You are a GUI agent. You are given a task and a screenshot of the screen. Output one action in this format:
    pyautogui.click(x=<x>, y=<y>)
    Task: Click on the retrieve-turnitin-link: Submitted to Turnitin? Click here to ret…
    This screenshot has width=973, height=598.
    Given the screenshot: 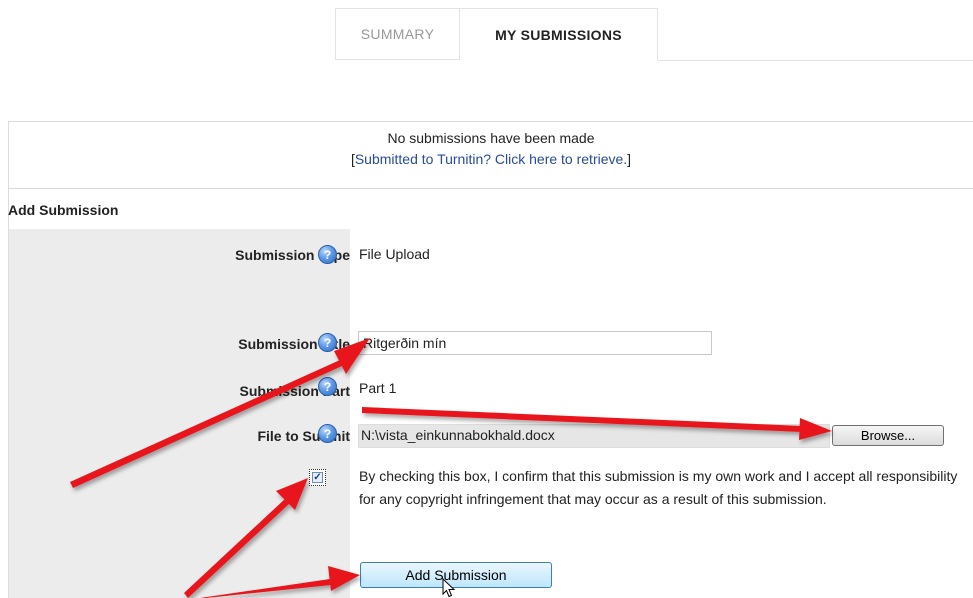 What is the action you would take?
    pyautogui.click(x=491, y=159)
    